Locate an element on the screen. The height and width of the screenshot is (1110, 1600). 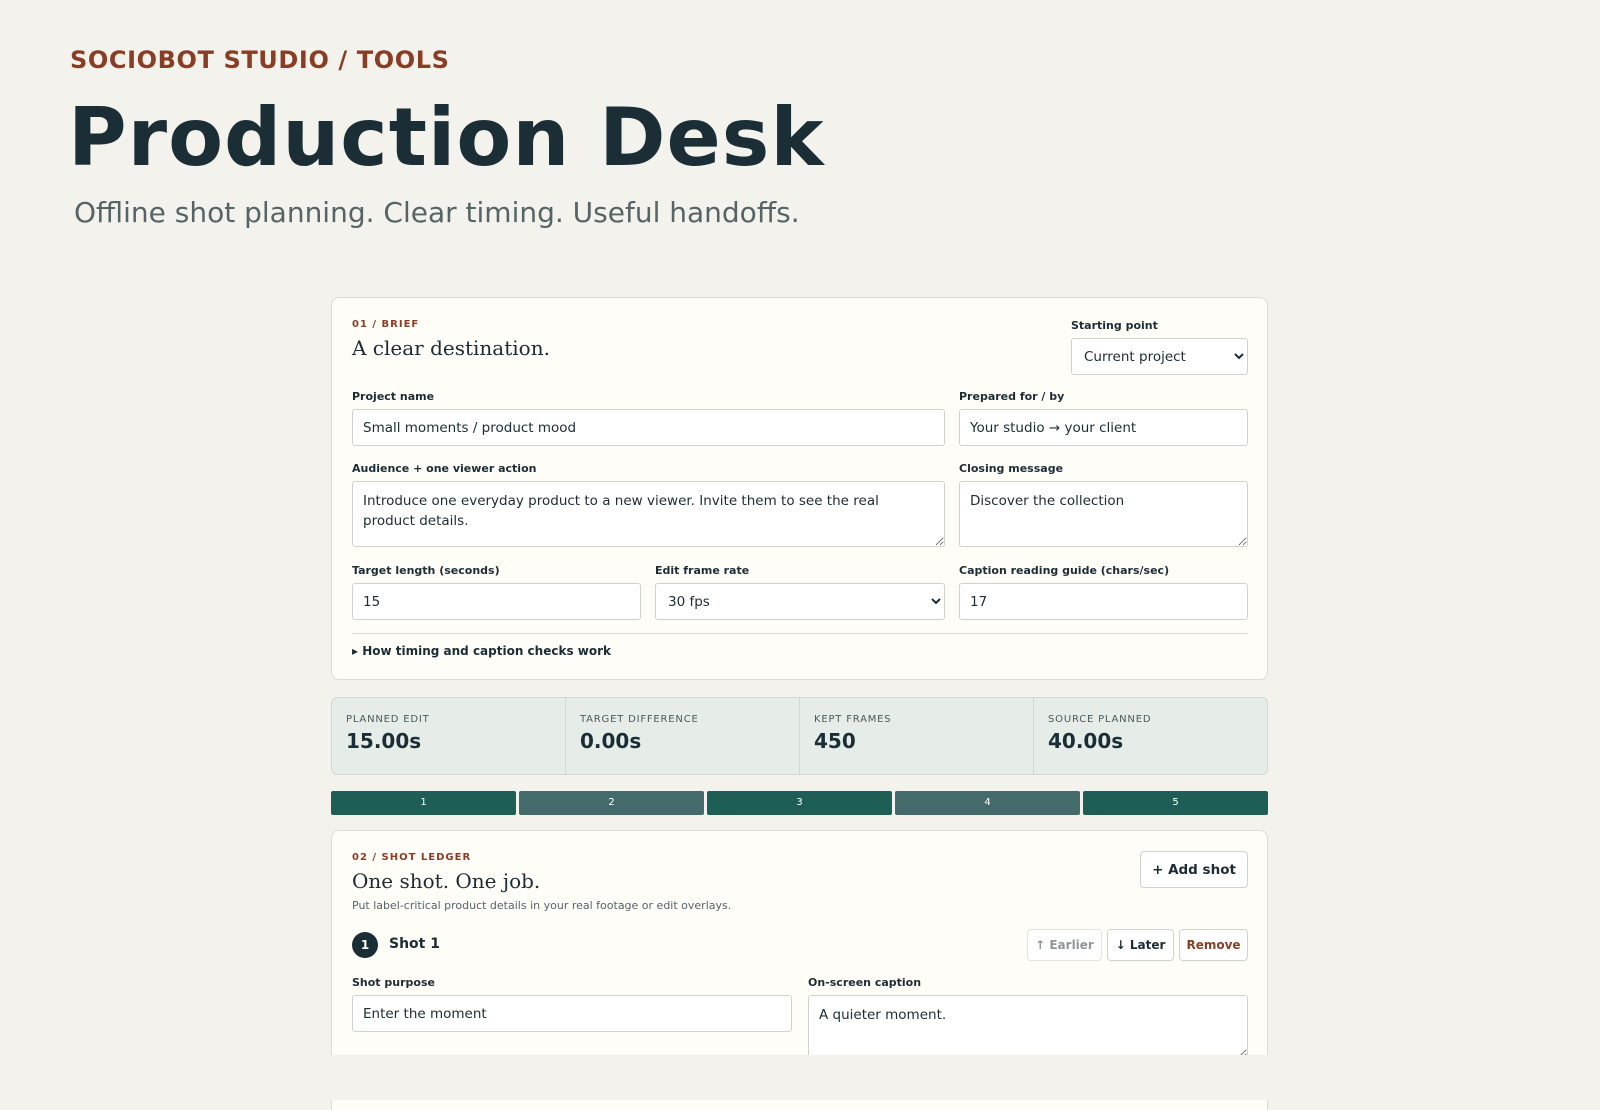
target-length-label: Target length (seconds) is located at coordinates (426, 570).